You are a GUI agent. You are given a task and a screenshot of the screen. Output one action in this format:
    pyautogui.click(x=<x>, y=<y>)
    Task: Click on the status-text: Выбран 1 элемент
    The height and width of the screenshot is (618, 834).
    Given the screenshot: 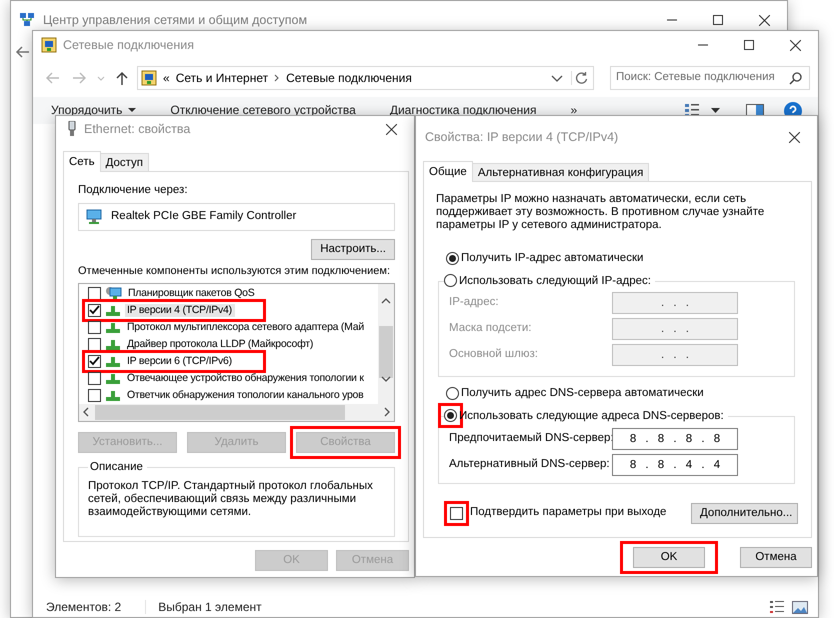 What is the action you would take?
    pyautogui.click(x=203, y=607)
    